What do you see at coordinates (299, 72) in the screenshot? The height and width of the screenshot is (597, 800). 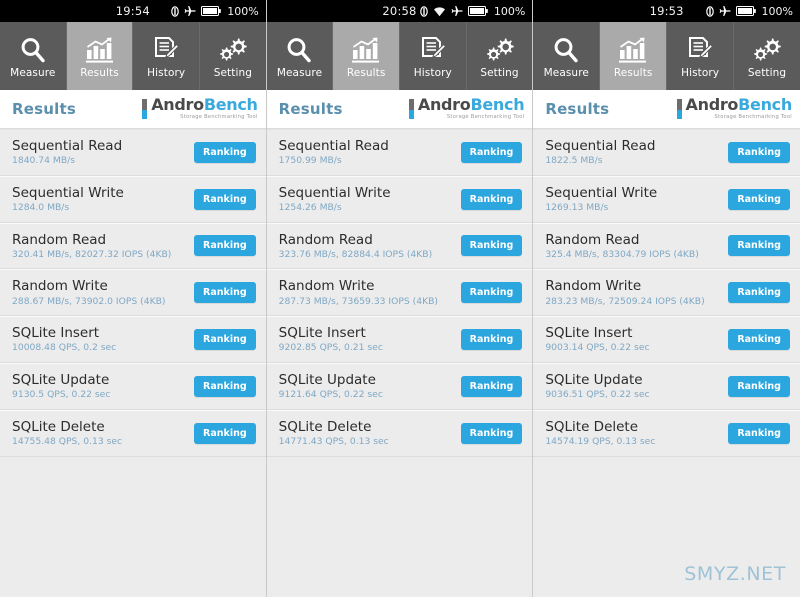 I see `tab-label: Measure` at bounding box center [299, 72].